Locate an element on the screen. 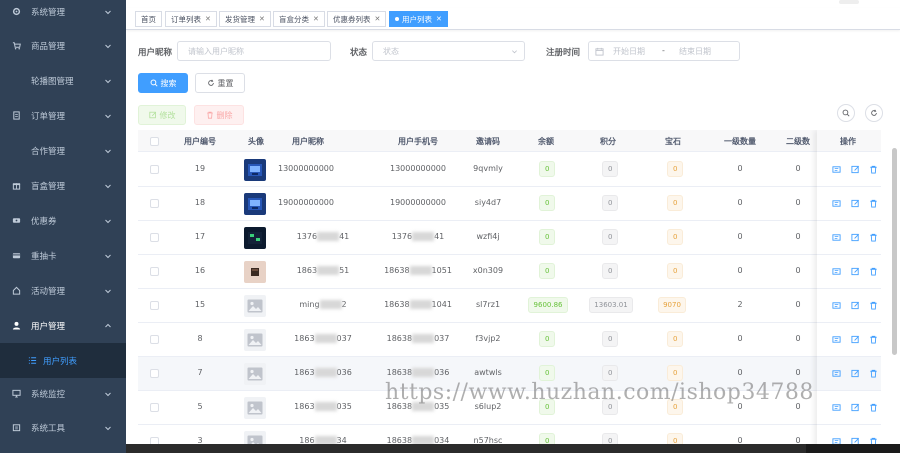 This screenshot has width=900, height=453. register-date-range: 开始日期 - 结束日期 is located at coordinates (664, 51).